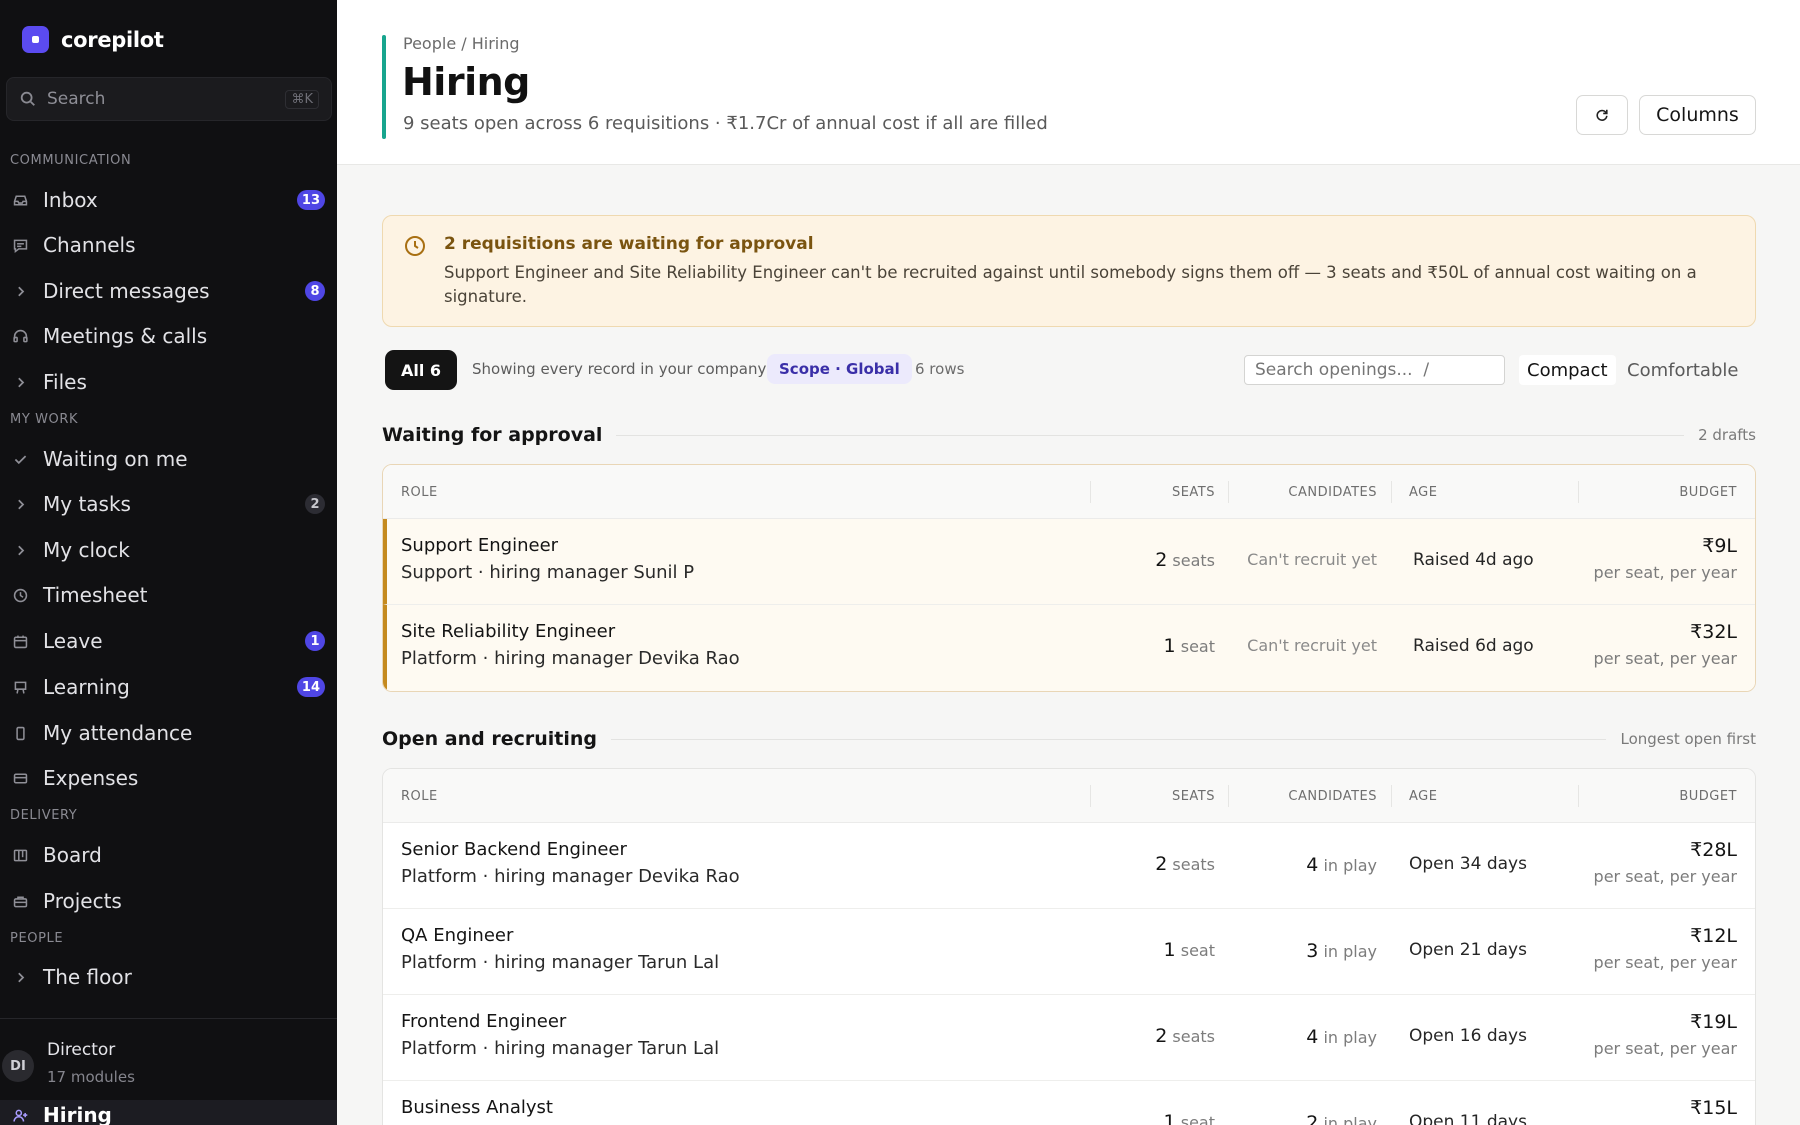 This screenshot has width=1800, height=1125. What do you see at coordinates (1713, 850) in the screenshot?
I see `budget-amount: ₹28L` at bounding box center [1713, 850].